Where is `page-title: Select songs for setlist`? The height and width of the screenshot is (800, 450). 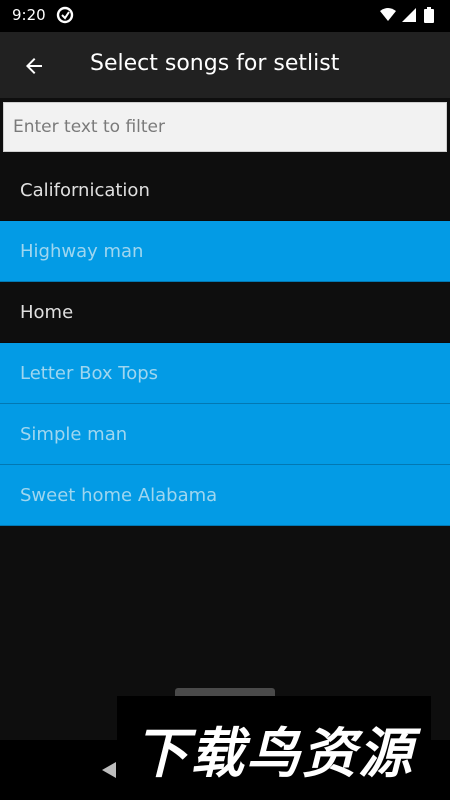
page-title: Select songs for setlist is located at coordinates (215, 63).